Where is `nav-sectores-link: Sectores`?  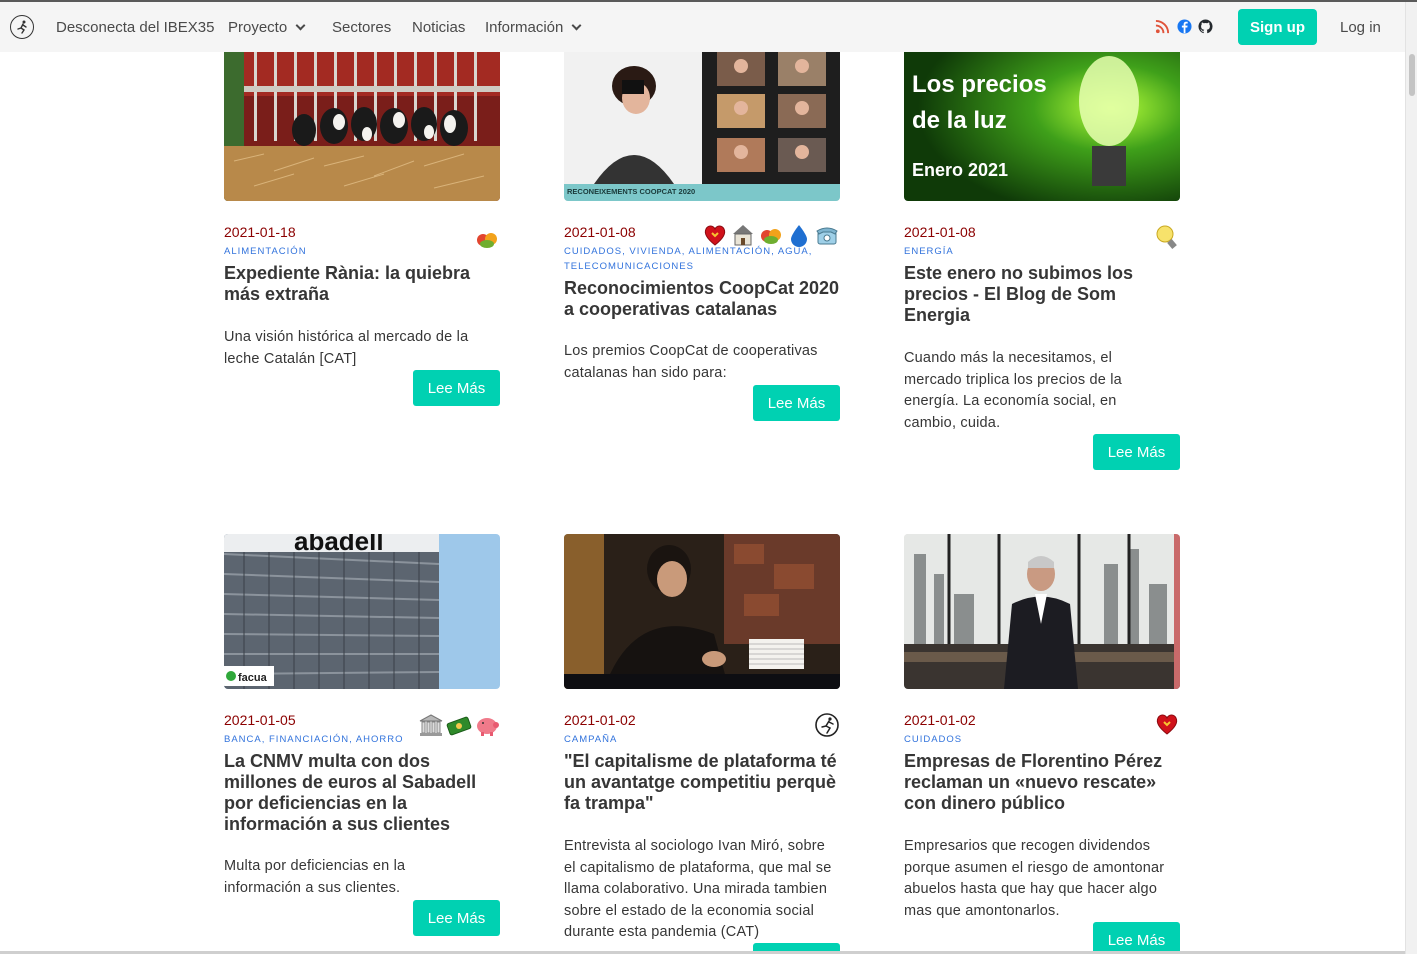 nav-sectores-link: Sectores is located at coordinates (361, 27).